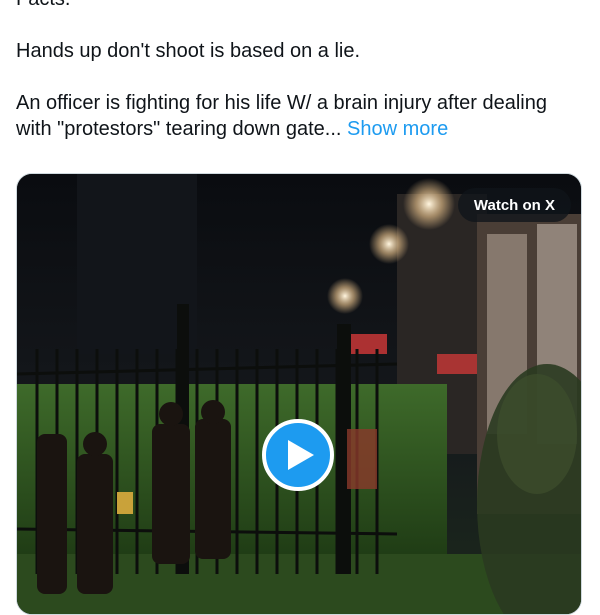  What do you see at coordinates (397, 129) in the screenshot?
I see `show-more-link: Show more` at bounding box center [397, 129].